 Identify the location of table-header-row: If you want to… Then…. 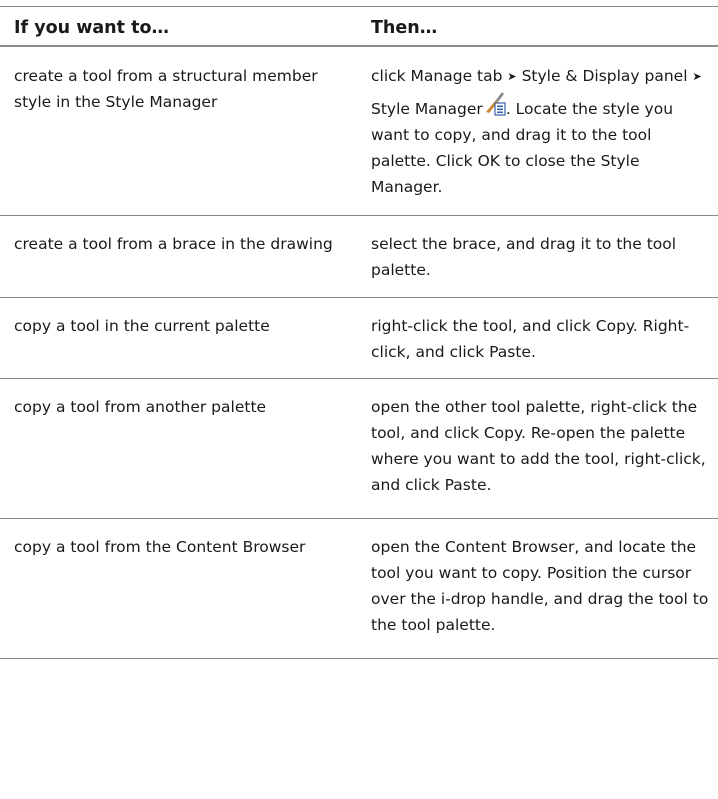
(359, 27).